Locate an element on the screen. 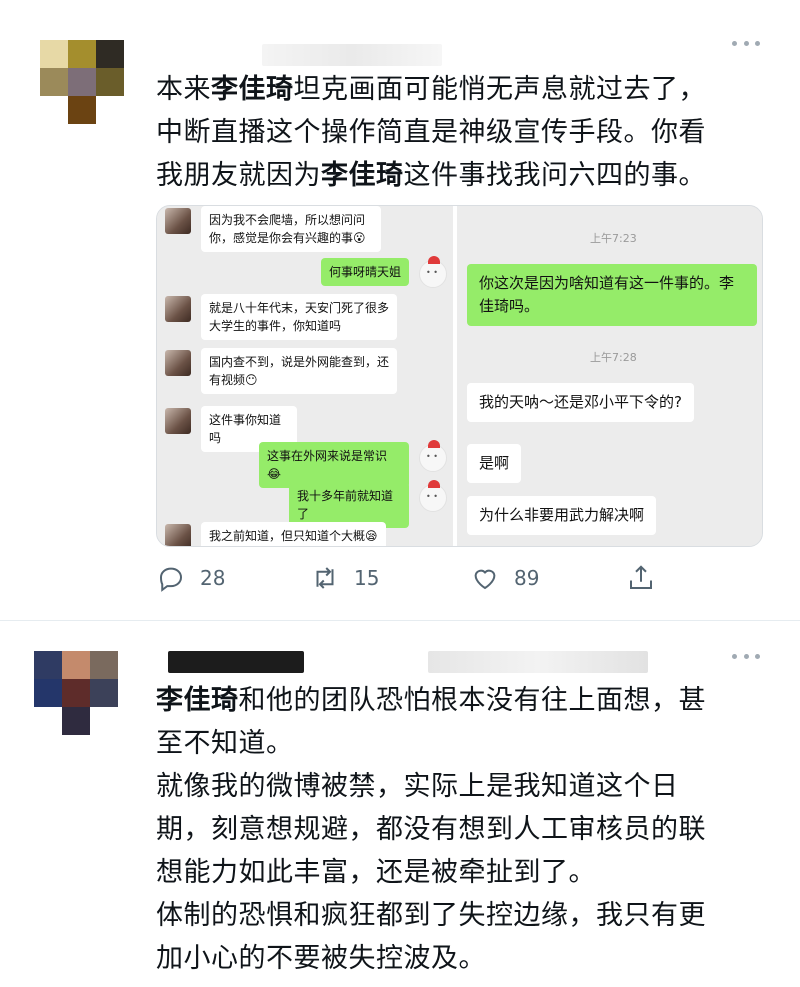  text-run: 至不知道。 is located at coordinates (225, 743).